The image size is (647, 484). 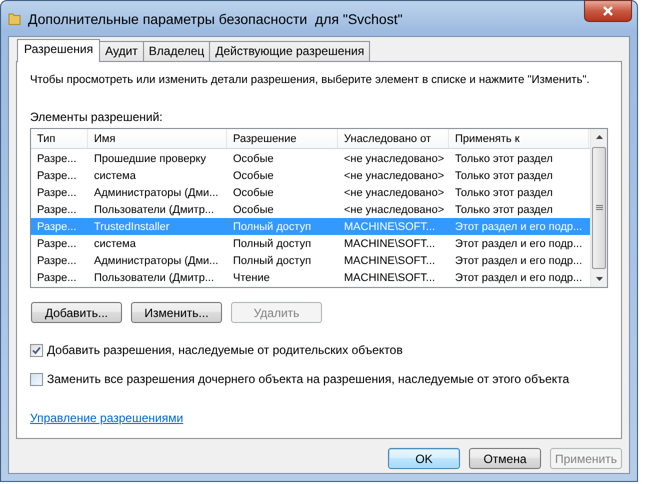 I want to click on table-cell-text: Прошедшие проверку, so click(x=150, y=158).